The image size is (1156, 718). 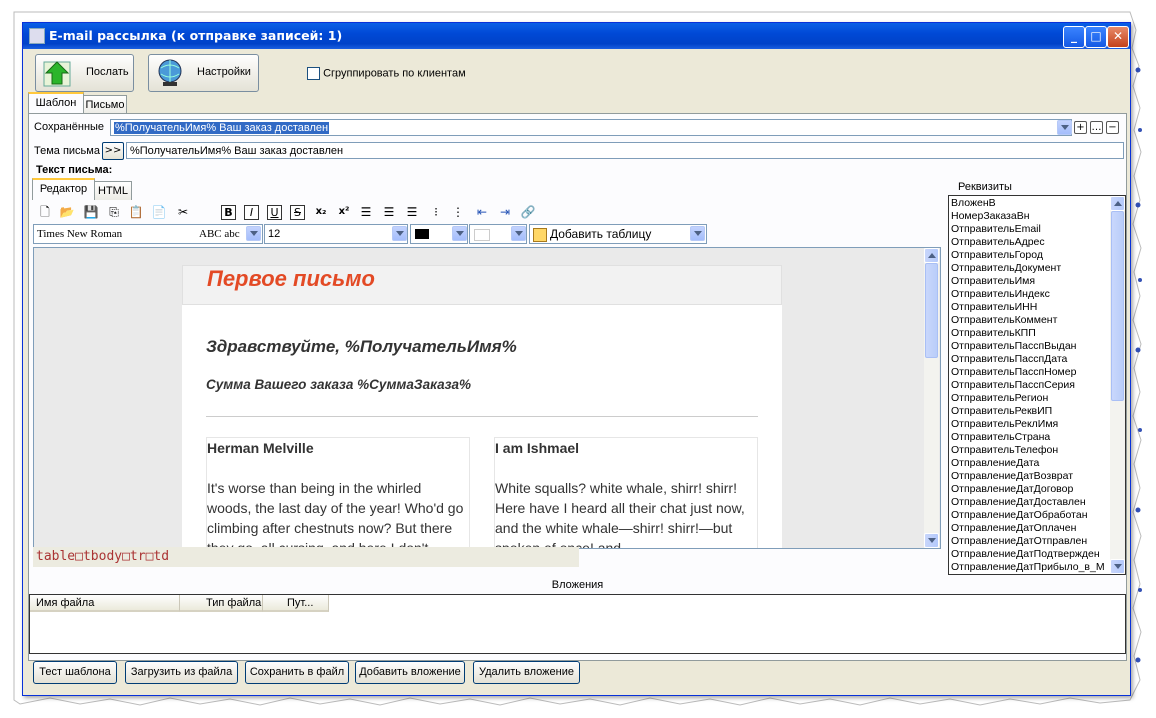 What do you see at coordinates (228, 212) in the screenshot?
I see `bold-icon: B` at bounding box center [228, 212].